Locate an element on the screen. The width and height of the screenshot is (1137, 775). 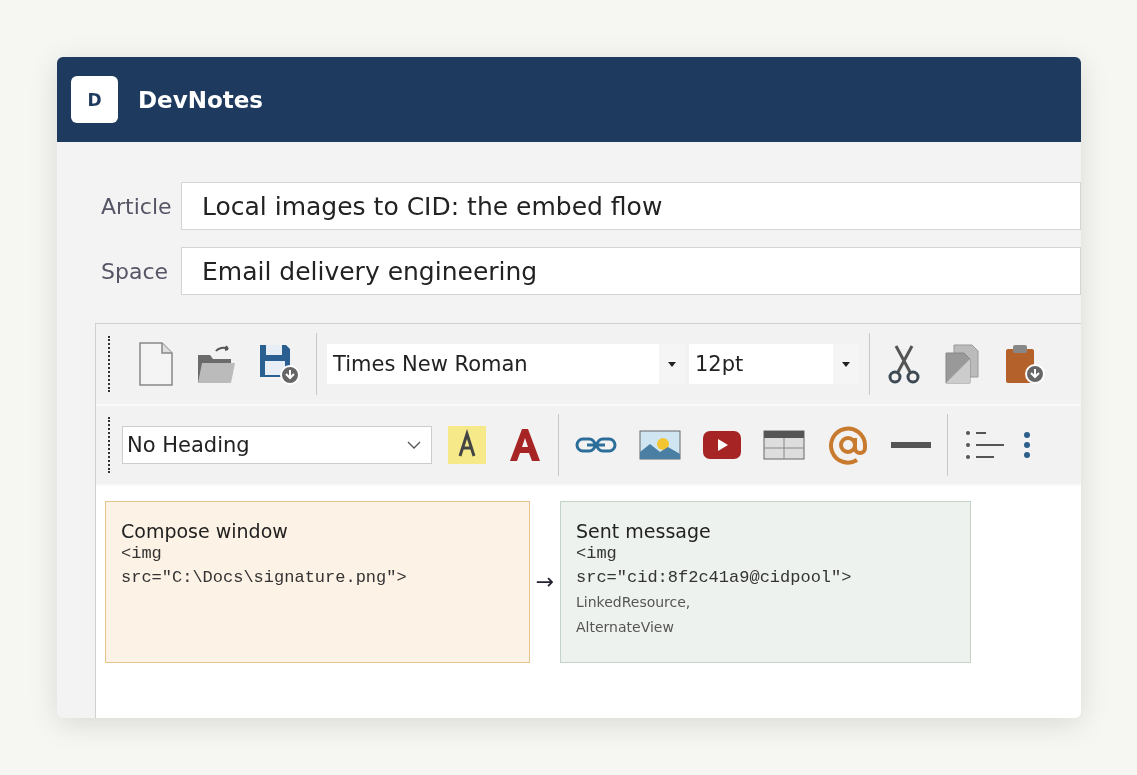
field-label: Space is located at coordinates (135, 271).